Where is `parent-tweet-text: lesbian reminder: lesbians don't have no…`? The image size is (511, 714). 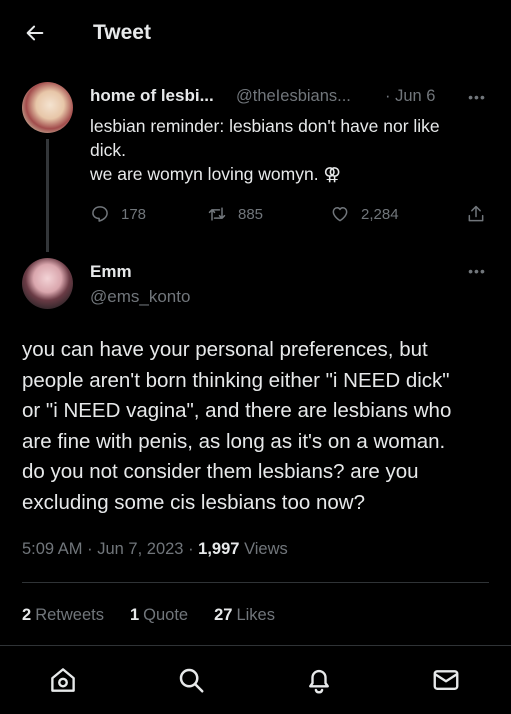
parent-tweet-text: lesbian reminder: lesbians don't have no… is located at coordinates (292, 150).